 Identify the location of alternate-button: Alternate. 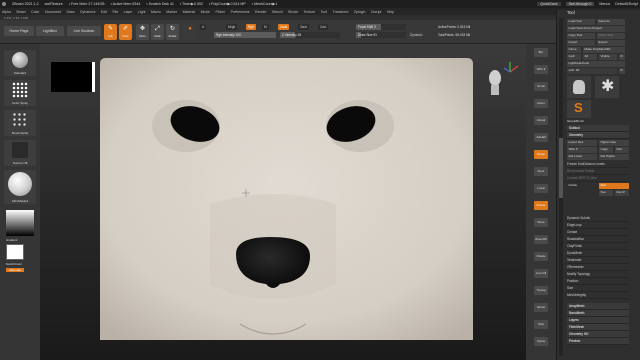
(15, 270).